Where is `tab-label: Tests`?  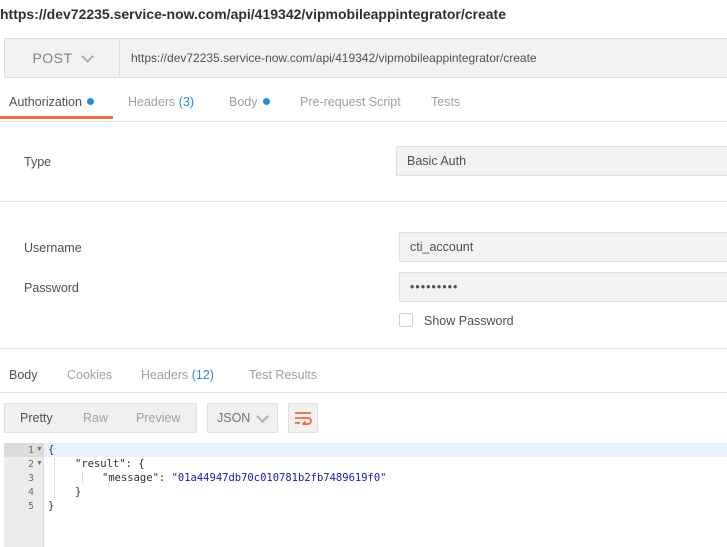
tab-label: Tests is located at coordinates (446, 102).